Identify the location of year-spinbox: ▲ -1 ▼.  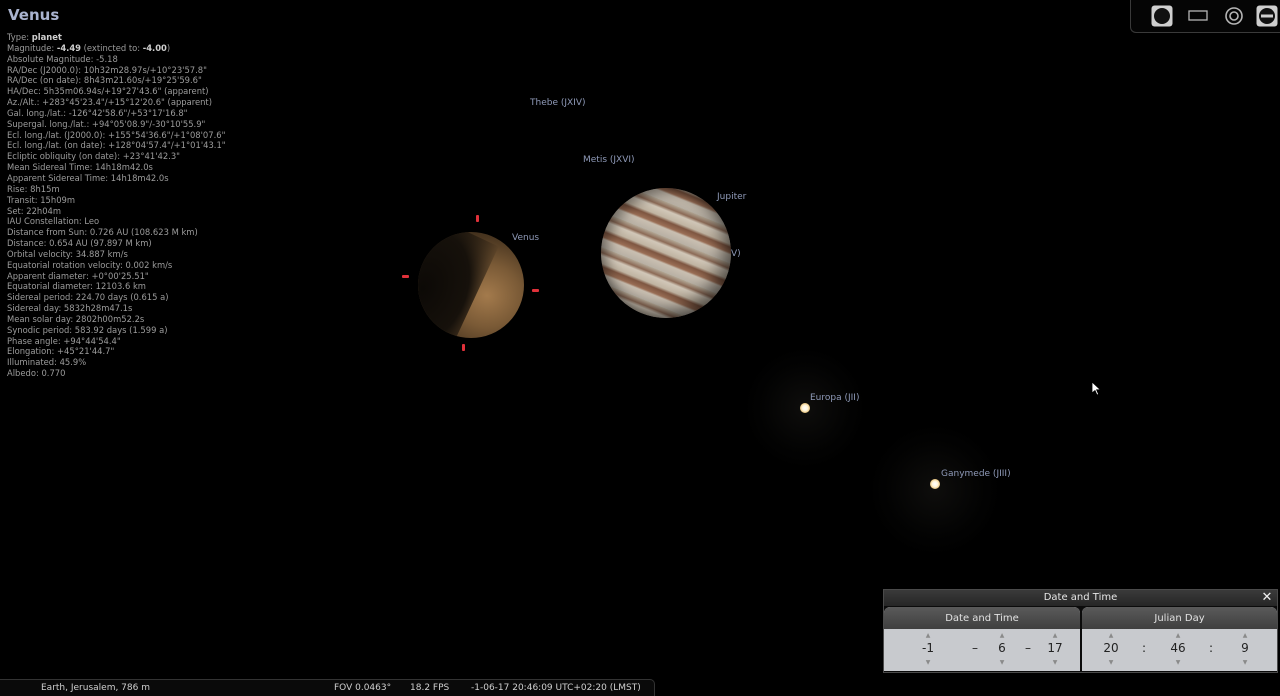
(928, 650).